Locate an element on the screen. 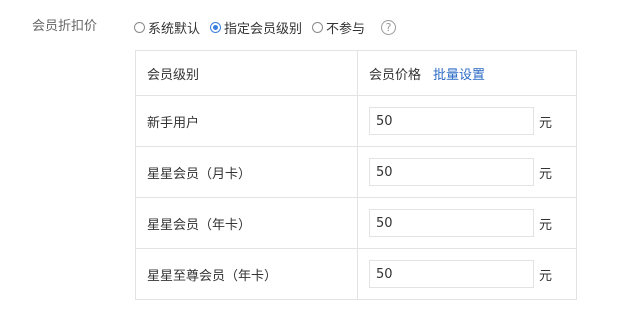  option-specific-level-label: 指定会员级别 is located at coordinates (263, 29).